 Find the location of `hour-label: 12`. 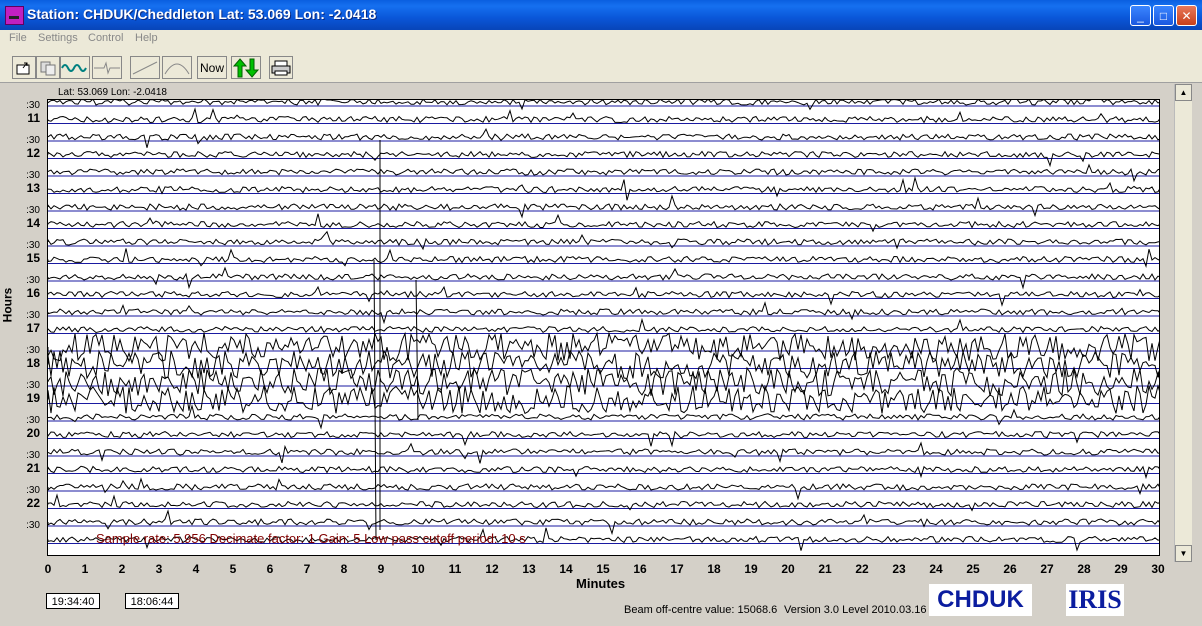

hour-label: 12 is located at coordinates (33, 153).